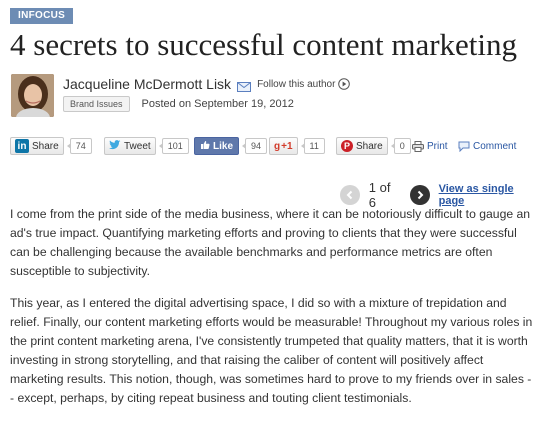 This screenshot has width=541, height=421. Describe the element at coordinates (79, 146) in the screenshot. I see `linkedin-count: 74` at that location.